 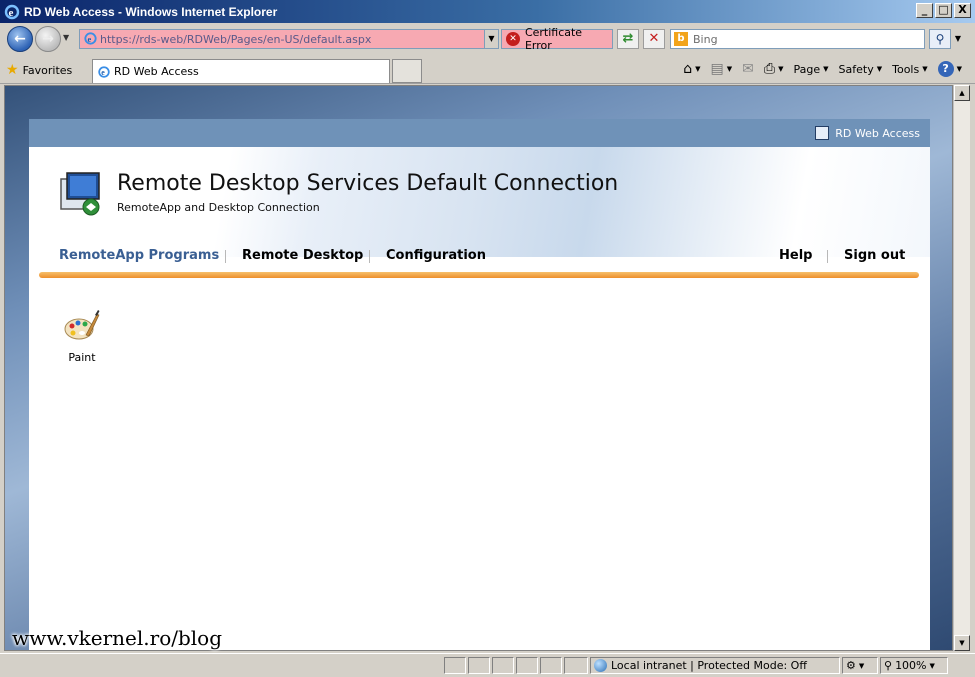 I want to click on rss-icon: ▤, so click(x=717, y=69).